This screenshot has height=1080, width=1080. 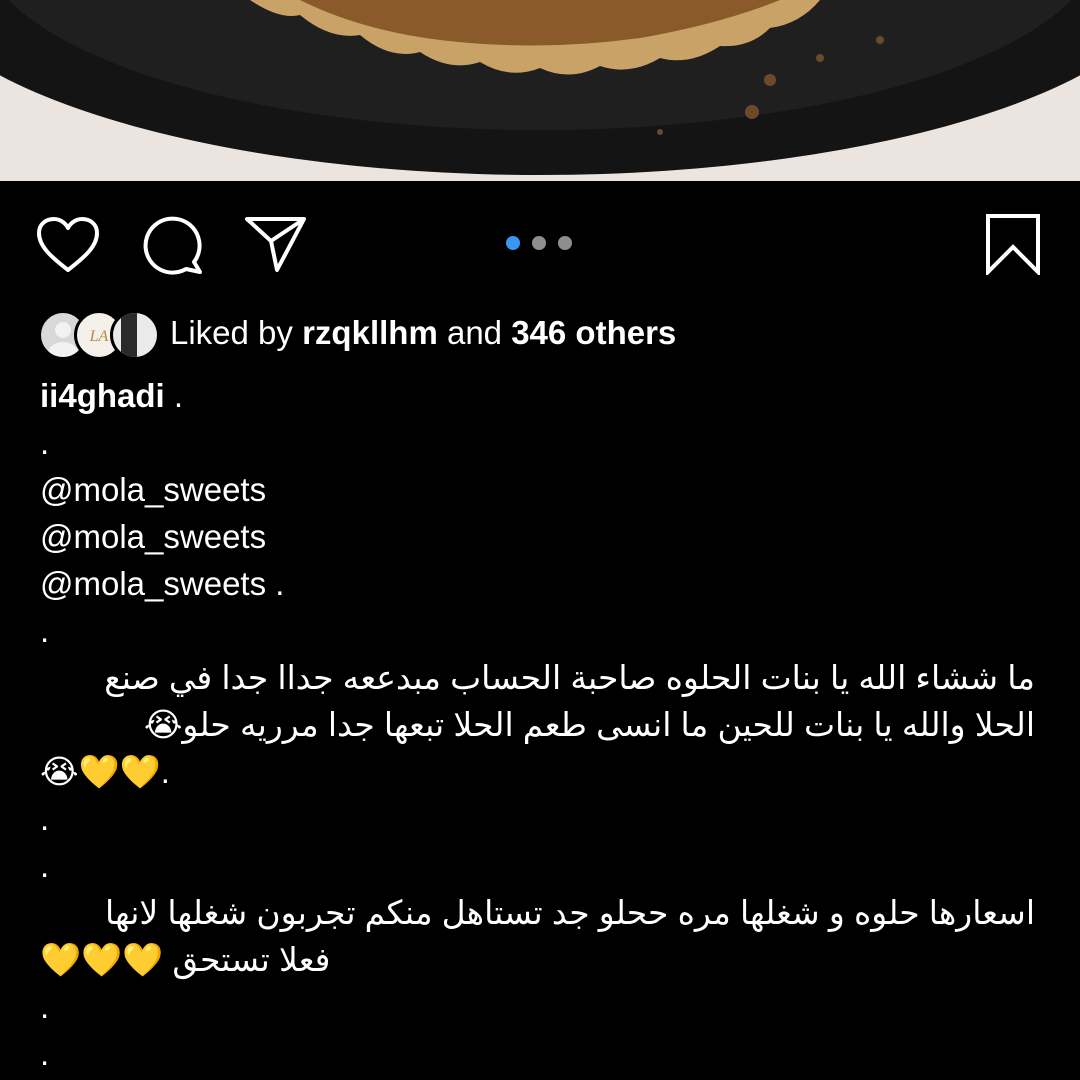 What do you see at coordinates (370, 333) in the screenshot?
I see `liker-username: rzqkllhm` at bounding box center [370, 333].